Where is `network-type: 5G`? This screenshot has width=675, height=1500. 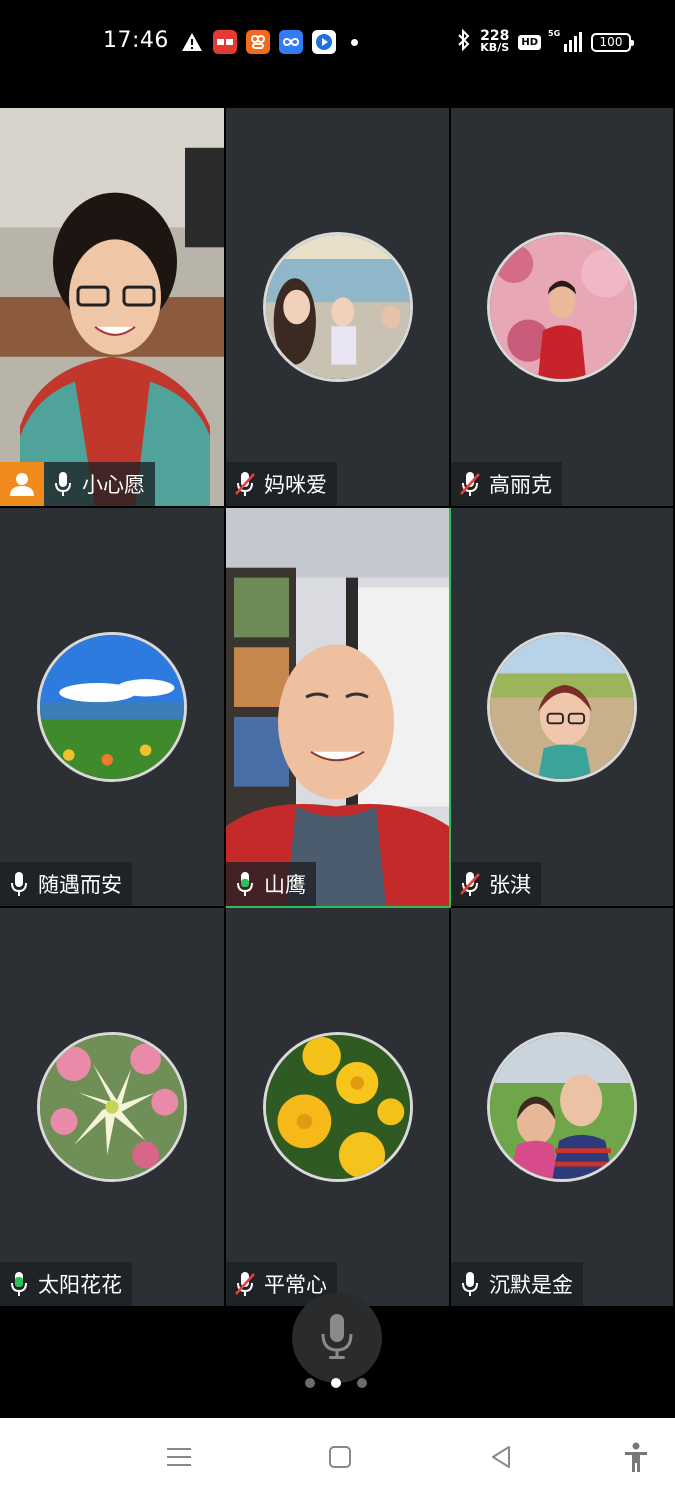
network-type: 5G is located at coordinates (554, 33).